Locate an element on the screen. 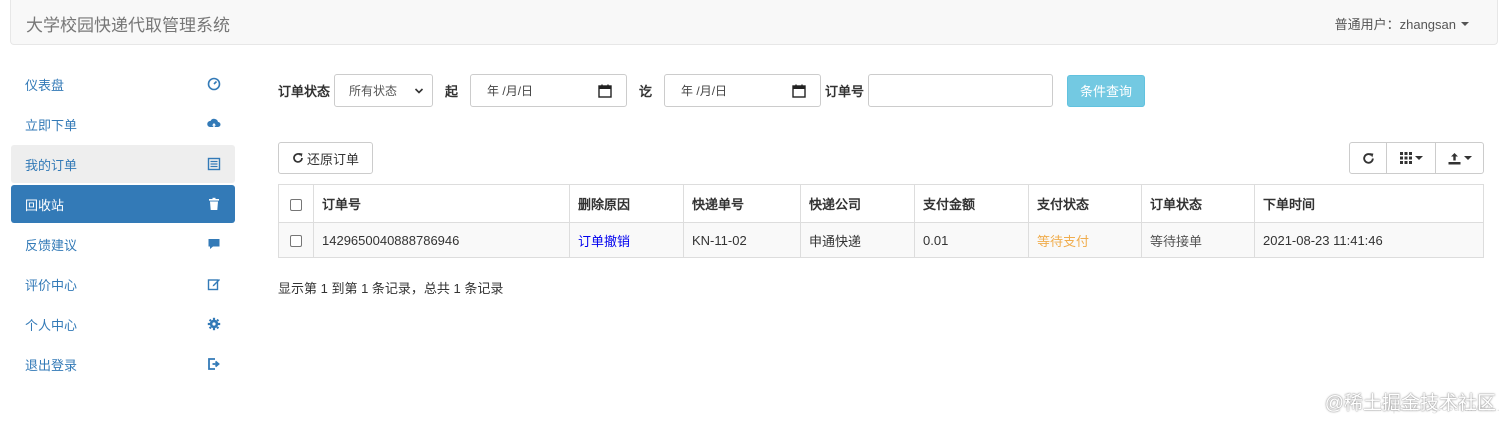 This screenshot has width=1512, height=426. order-status-value: 所有状态 is located at coordinates (373, 91).